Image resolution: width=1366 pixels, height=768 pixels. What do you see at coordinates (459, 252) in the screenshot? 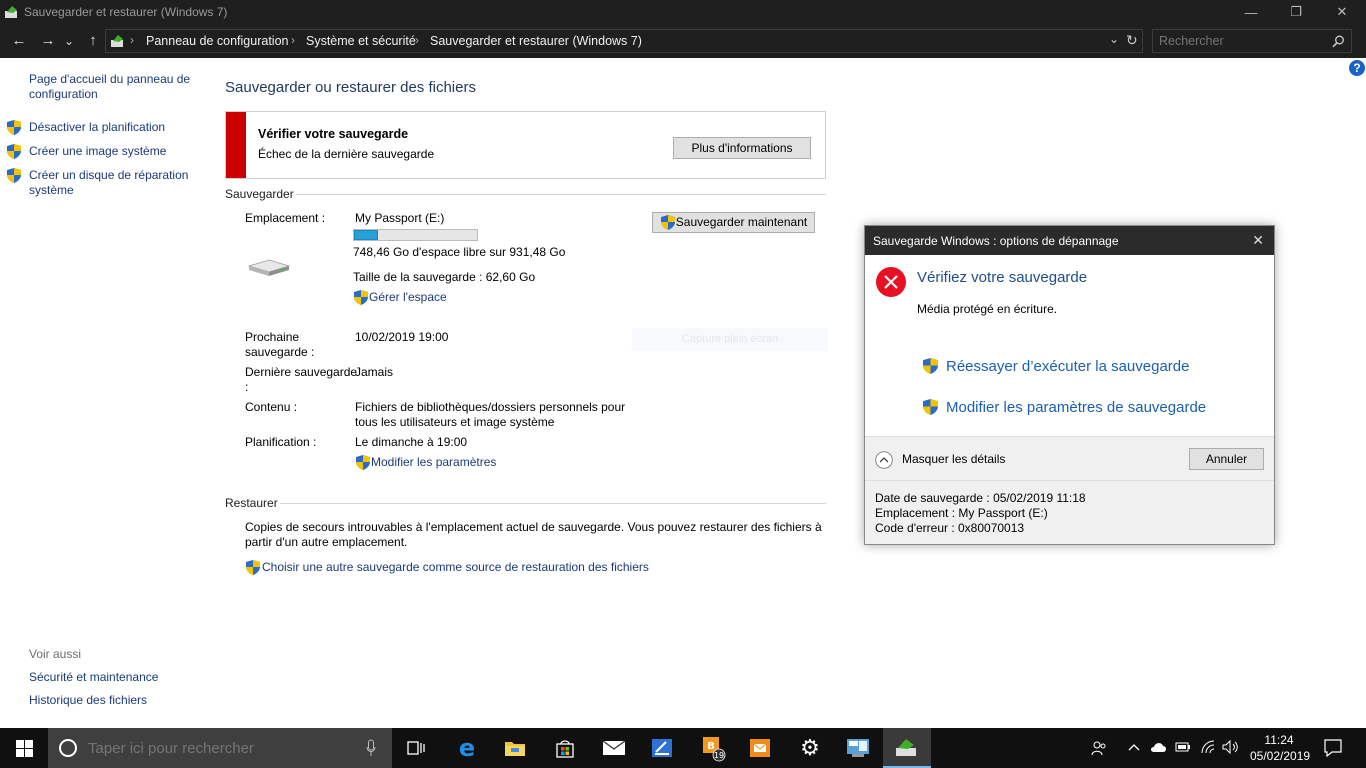
I see `free-space-text: 748,46 Go d'espace libre sur 931,48 Go` at bounding box center [459, 252].